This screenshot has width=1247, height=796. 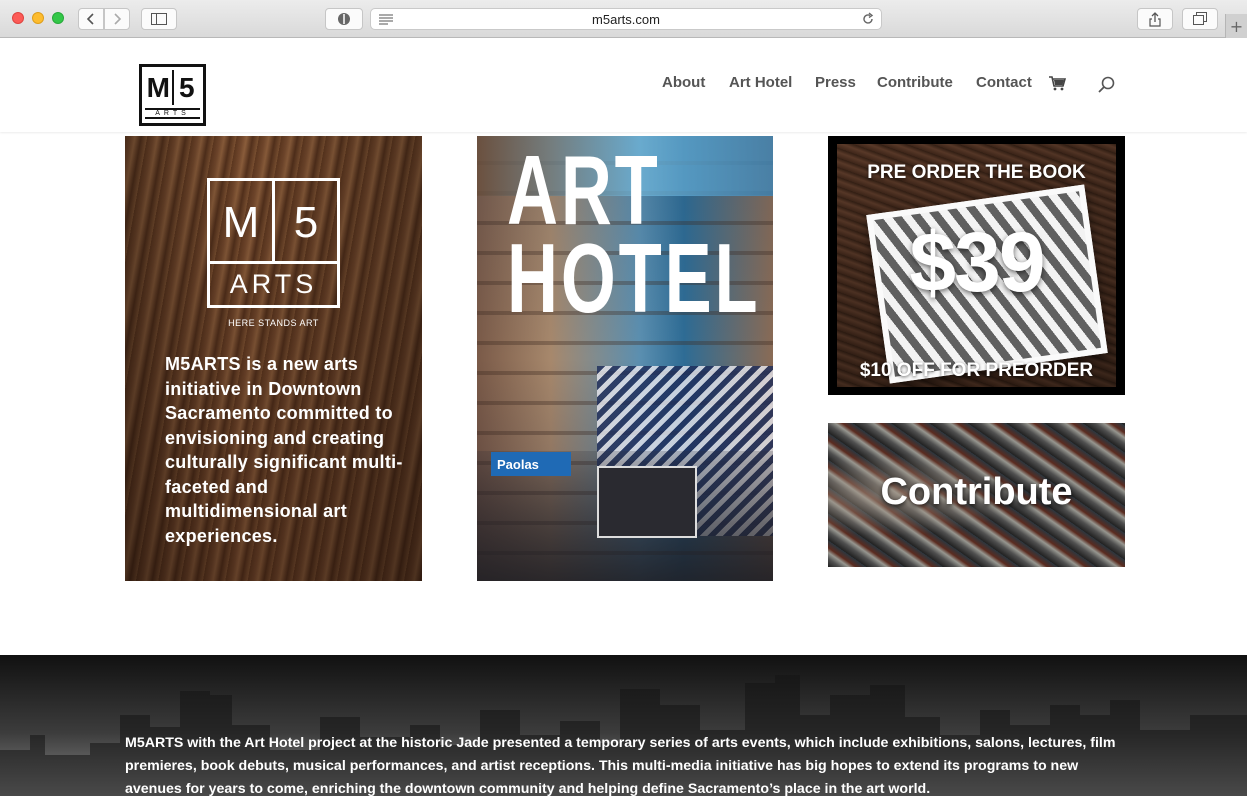 I want to click on nav-contact: Contact, so click(x=1004, y=82).